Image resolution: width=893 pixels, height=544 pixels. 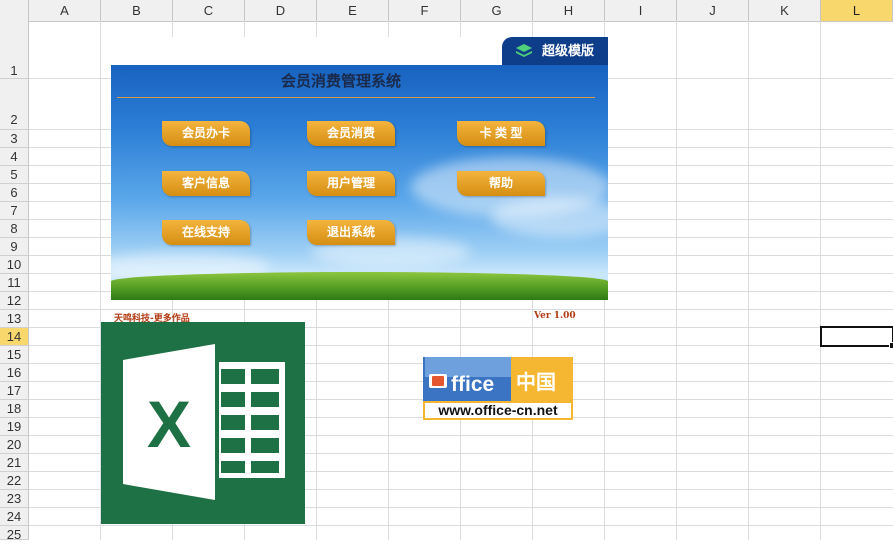 What do you see at coordinates (857, 10) in the screenshot?
I see `column-header-l: L` at bounding box center [857, 10].